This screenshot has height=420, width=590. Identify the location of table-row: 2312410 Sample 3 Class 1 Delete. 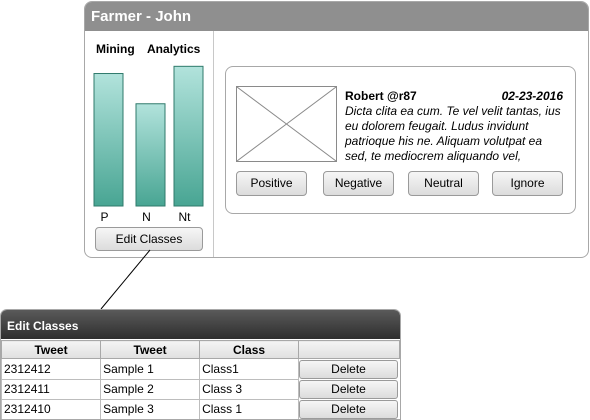
(200, 408).